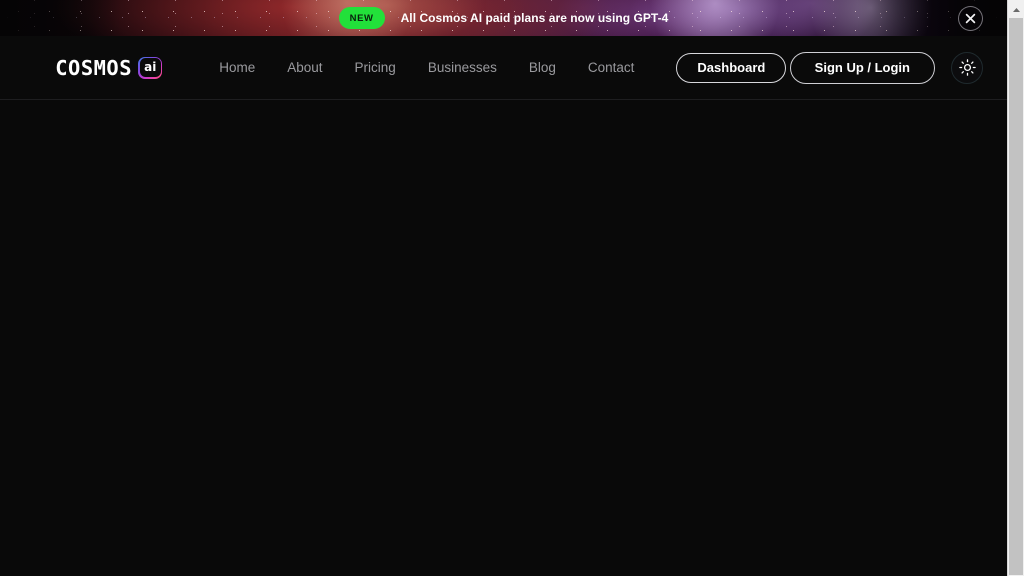  Describe the element at coordinates (304, 68) in the screenshot. I see `nav-link-about: About` at that location.